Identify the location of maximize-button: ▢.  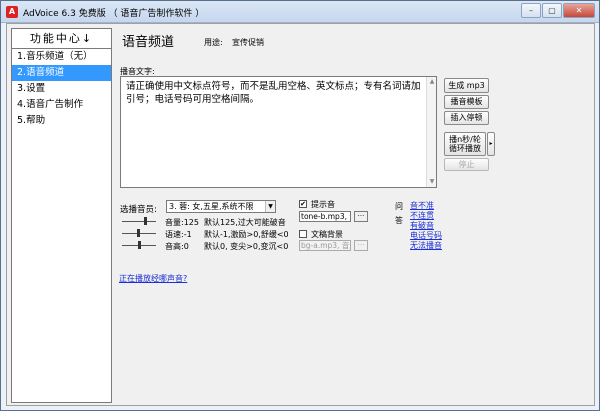
(552, 10).